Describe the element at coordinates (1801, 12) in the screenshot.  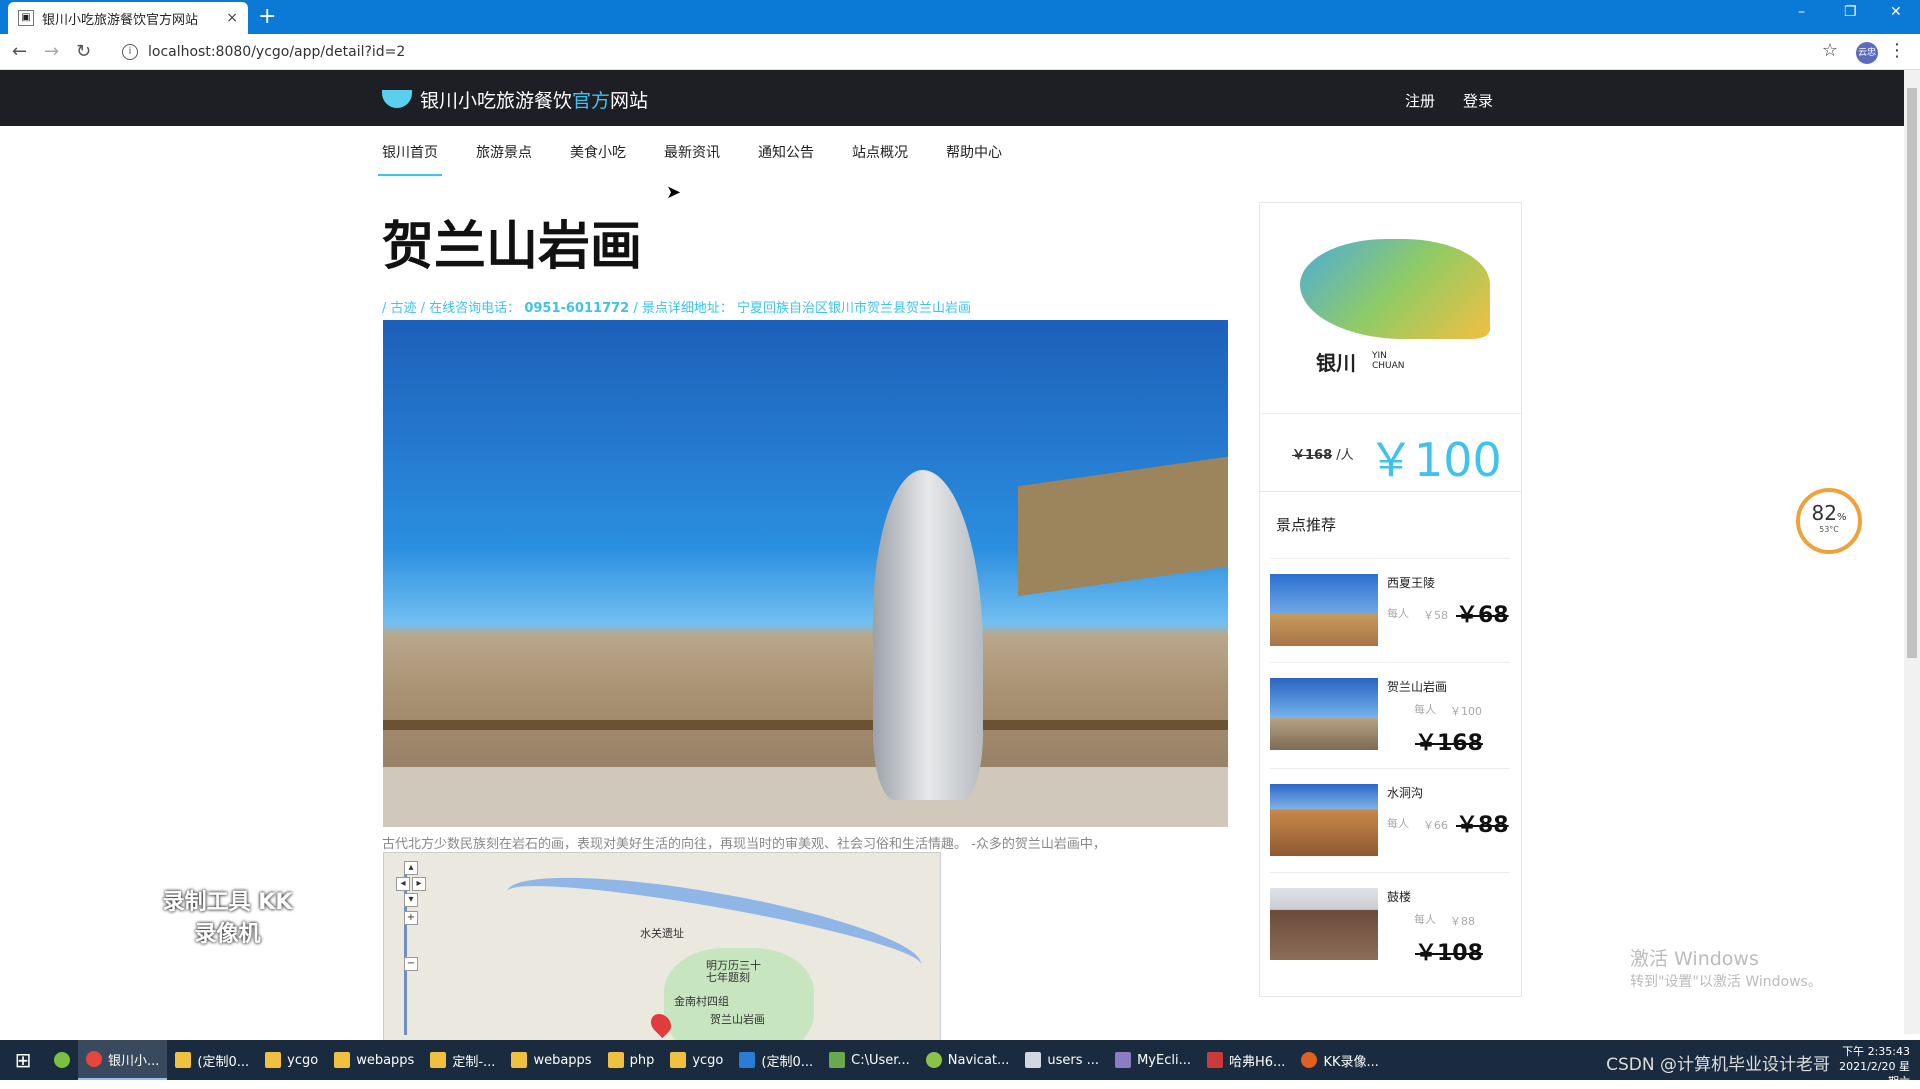
I see `minimize-button: –` at that location.